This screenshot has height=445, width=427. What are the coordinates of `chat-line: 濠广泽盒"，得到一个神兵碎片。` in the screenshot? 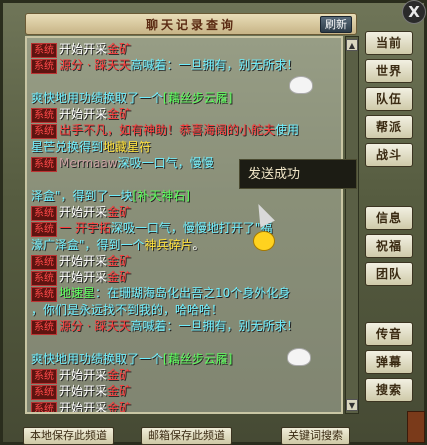 It's located at (181, 245).